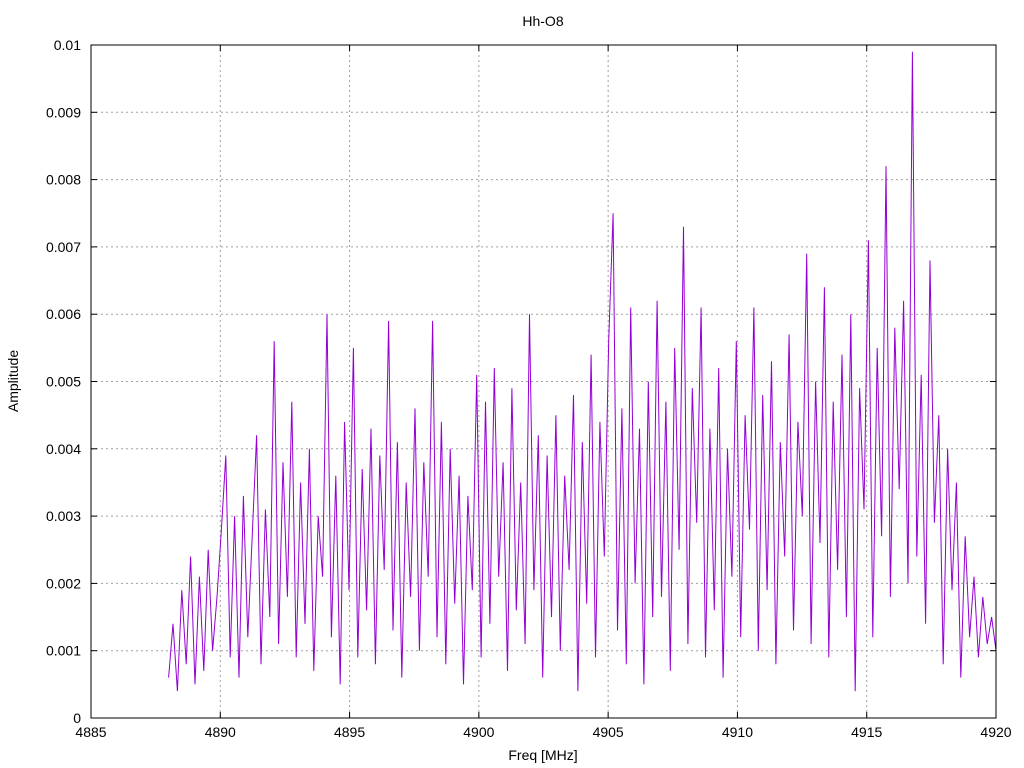  Describe the element at coordinates (63, 449) in the screenshot. I see `y-tick-label: 0.004` at that location.